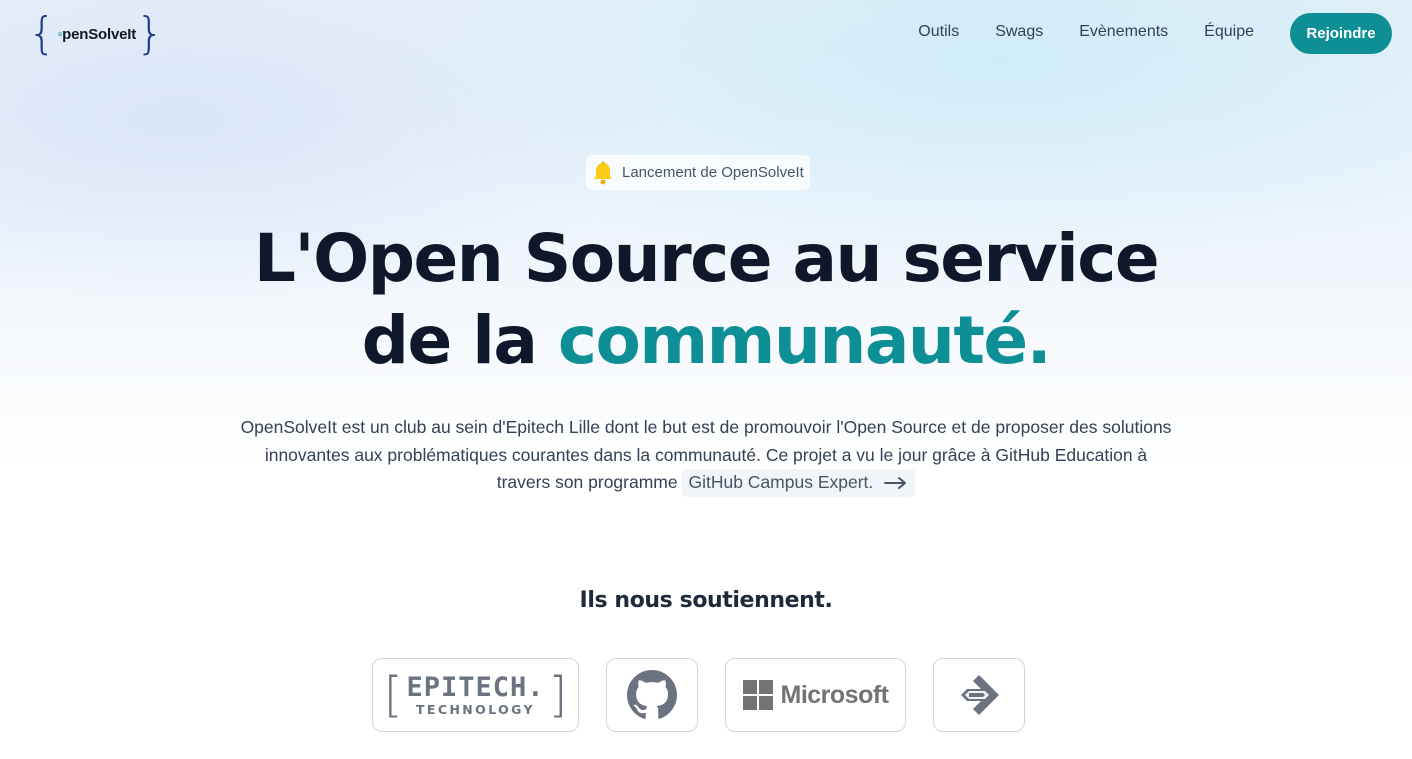  I want to click on nav-link-outils: Outils, so click(938, 32).